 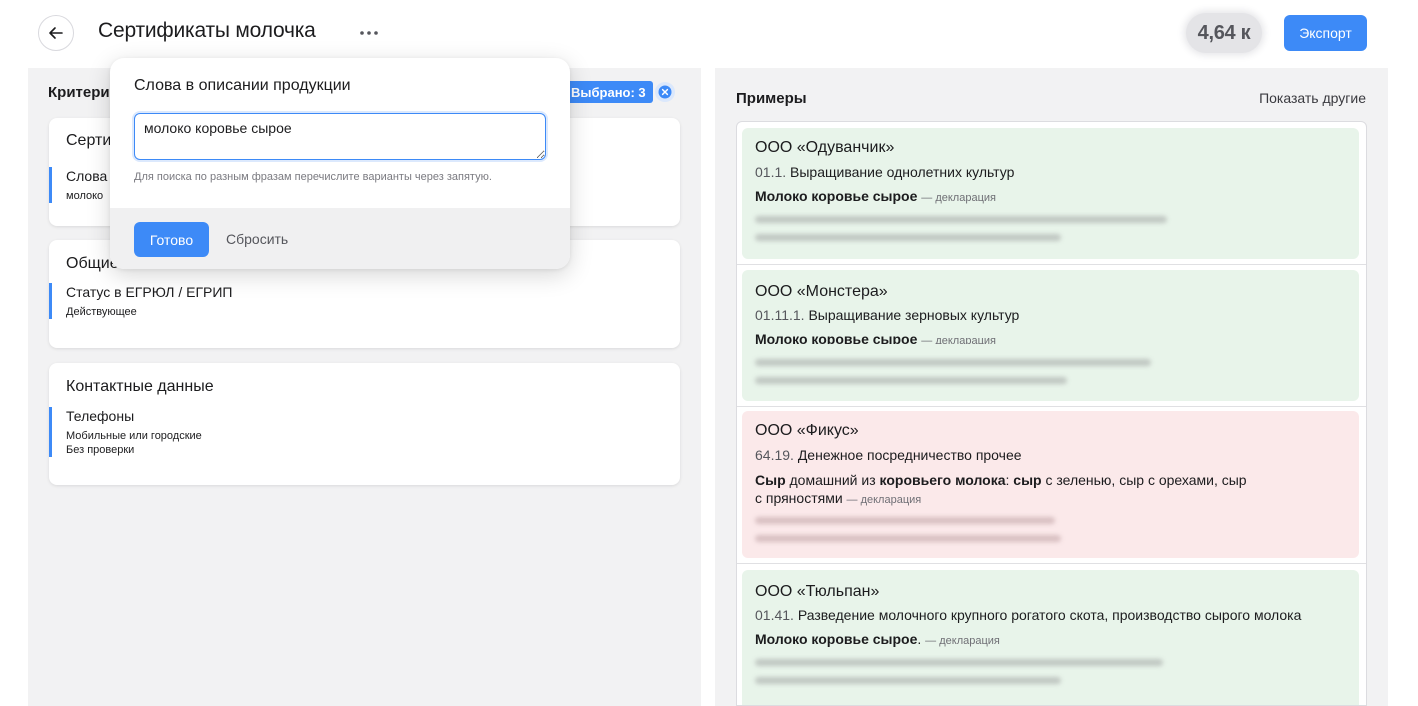 I want to click on activity-name: Выращивание однолетних культур, so click(x=902, y=172).